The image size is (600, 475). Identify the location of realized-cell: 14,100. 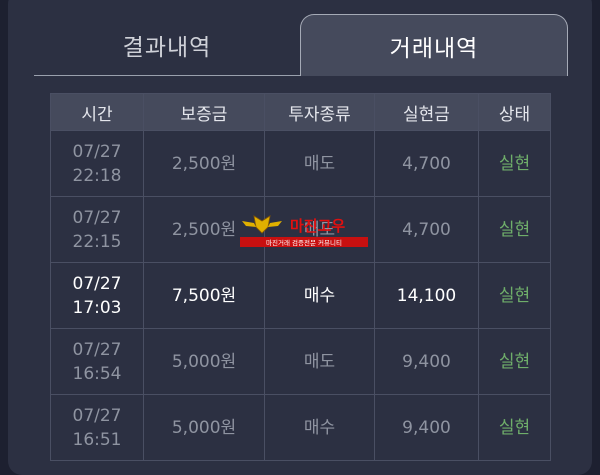
(426, 295).